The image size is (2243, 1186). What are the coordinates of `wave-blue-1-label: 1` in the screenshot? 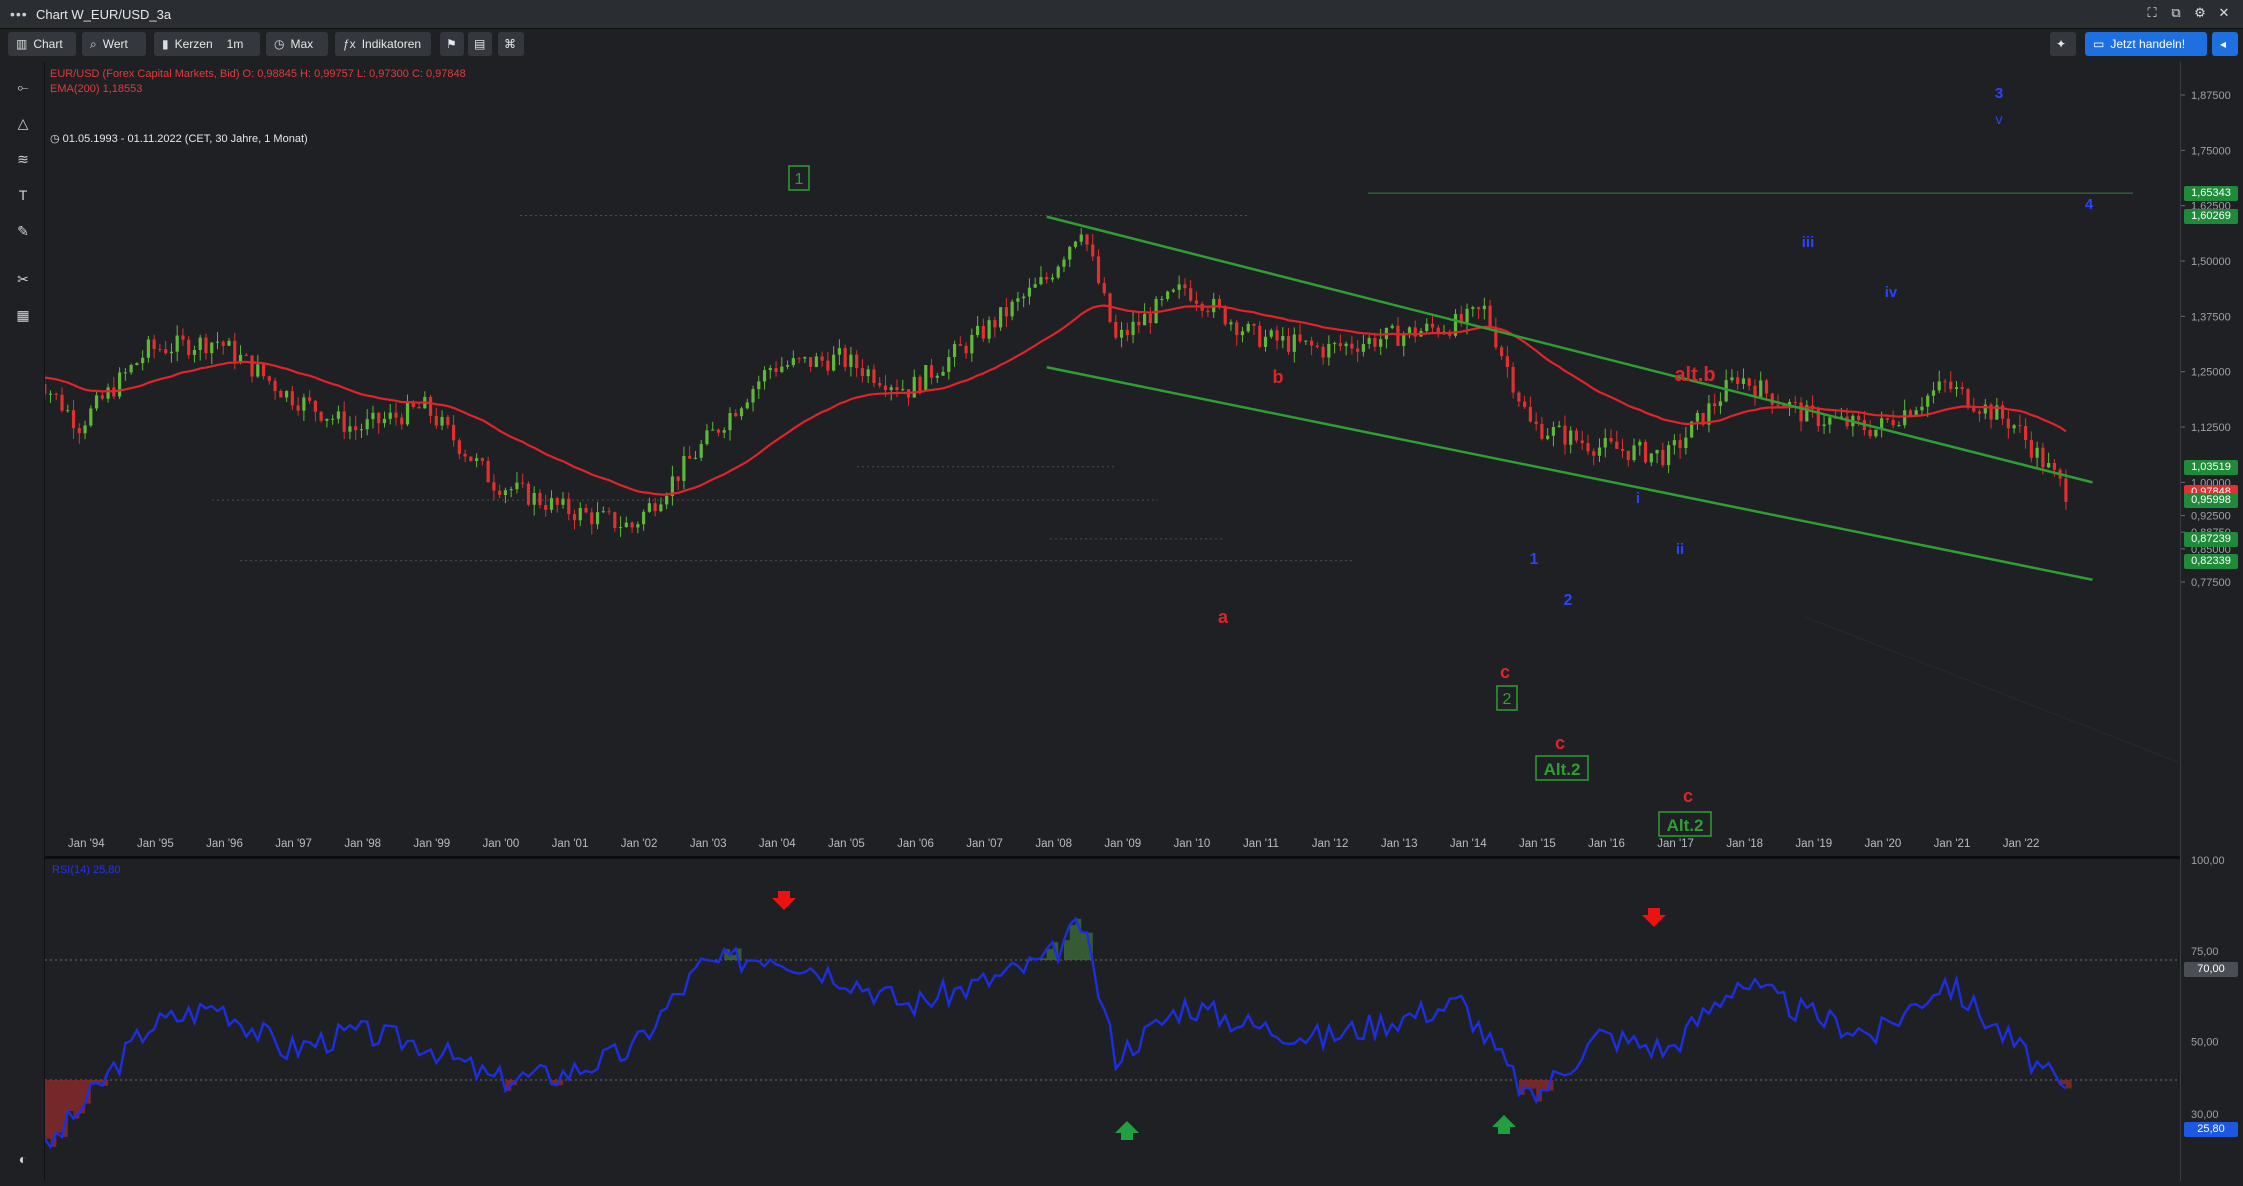 It's located at (1534, 559).